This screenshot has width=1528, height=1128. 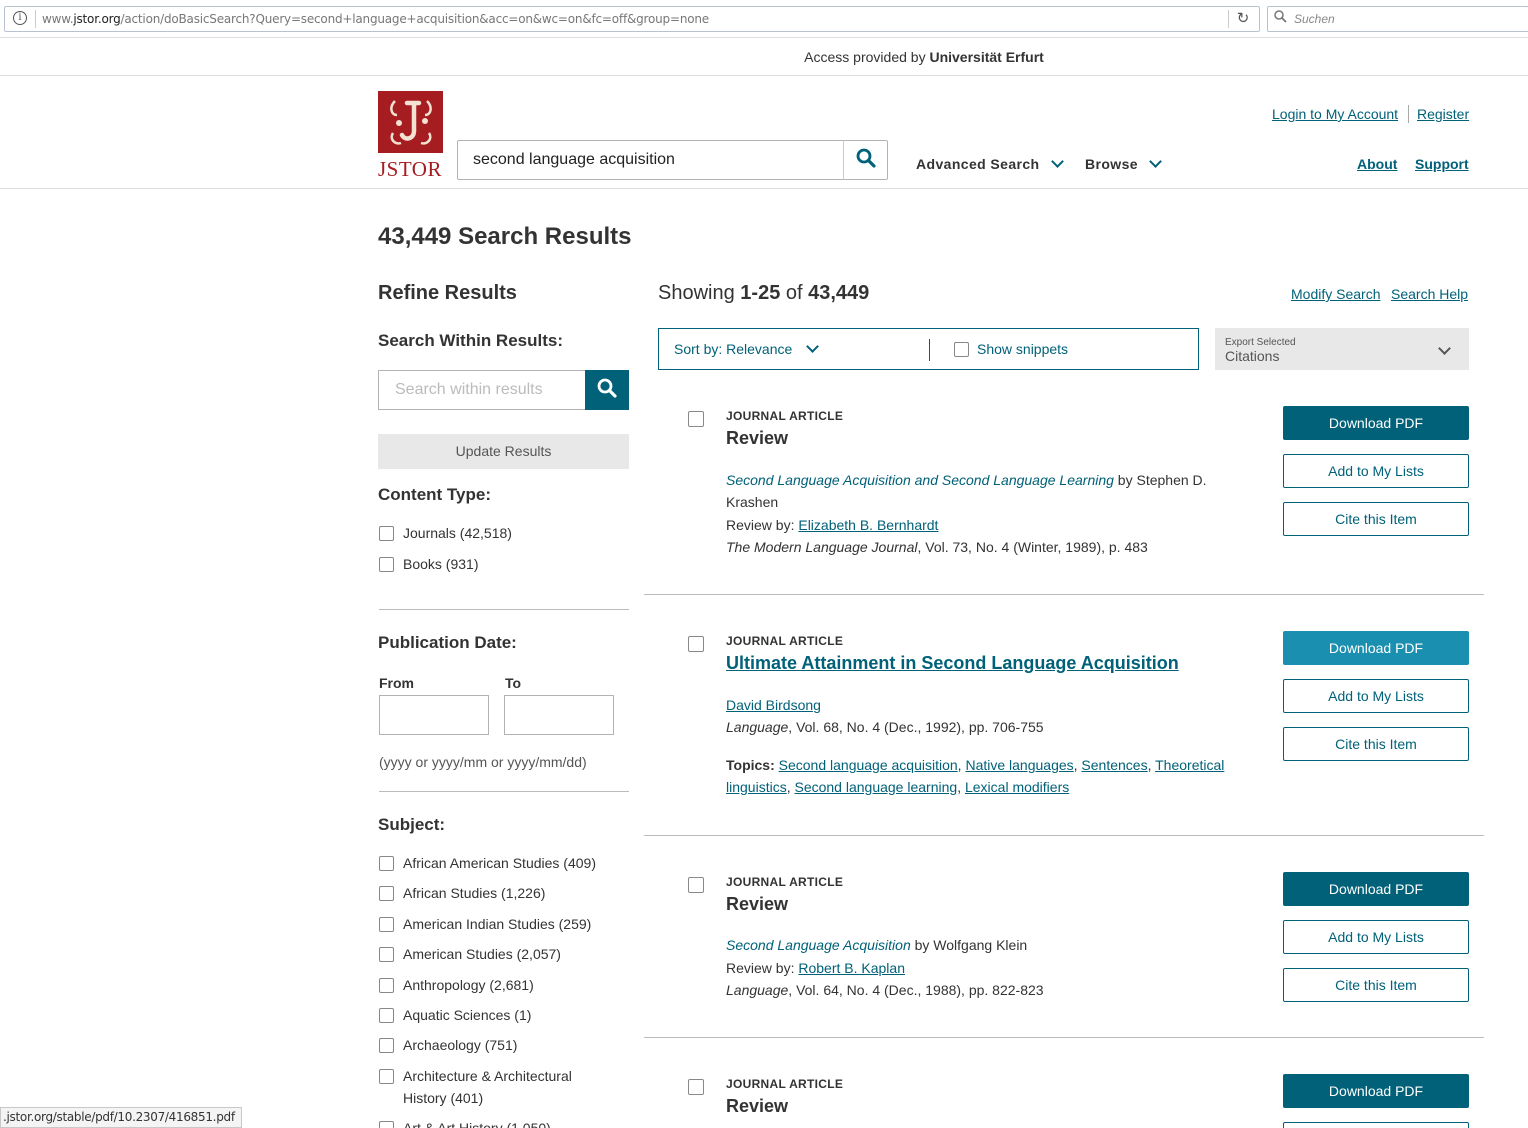 I want to click on date-from-input, so click(x=434, y=715).